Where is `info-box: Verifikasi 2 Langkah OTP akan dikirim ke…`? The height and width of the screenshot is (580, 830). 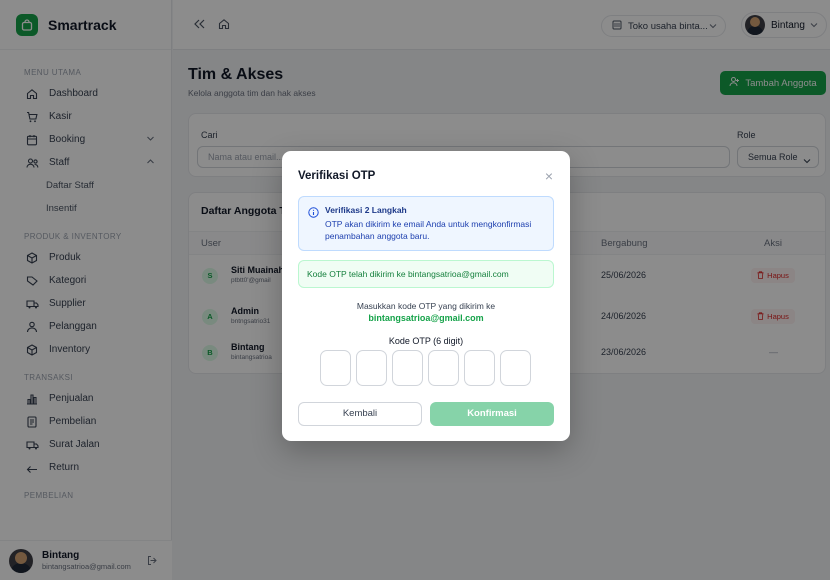
info-box: Verifikasi 2 Langkah OTP akan dikirim ke… is located at coordinates (426, 223).